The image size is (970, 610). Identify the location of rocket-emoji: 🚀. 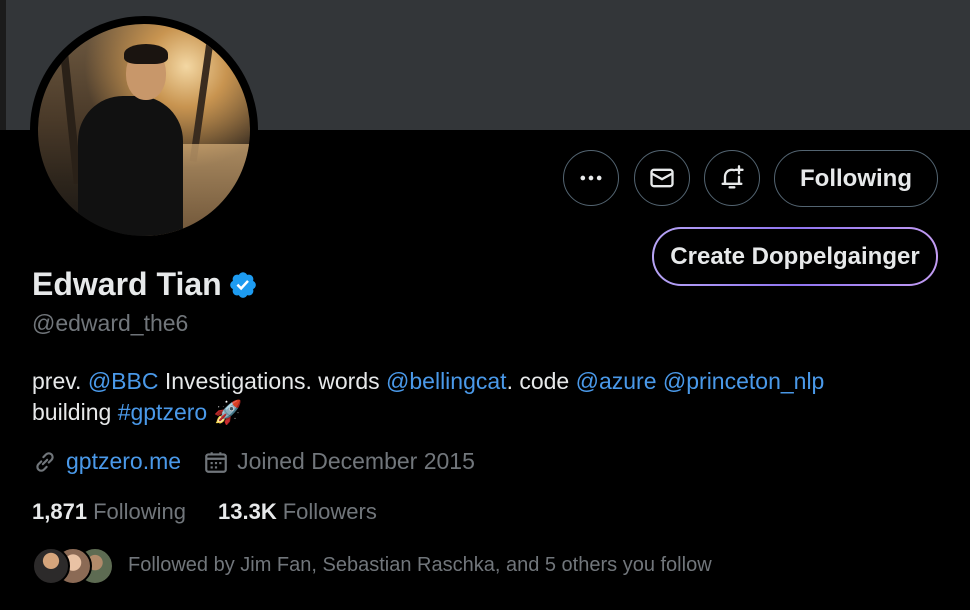
(228, 412).